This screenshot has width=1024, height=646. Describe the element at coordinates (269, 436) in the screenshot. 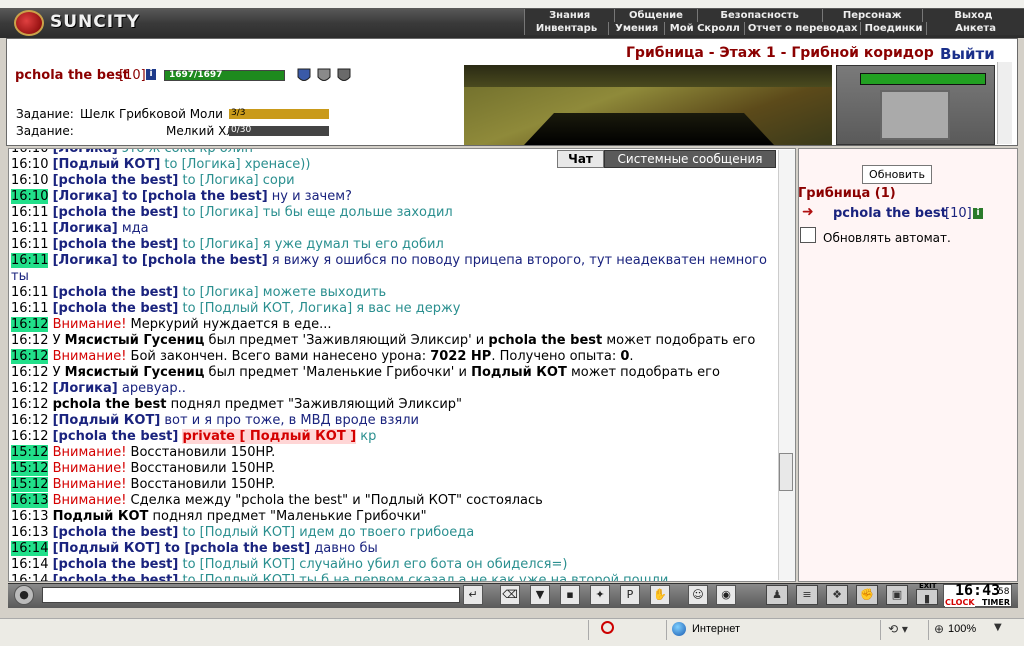

I see `message-nick: private [ Подлый КОТ ]` at that location.